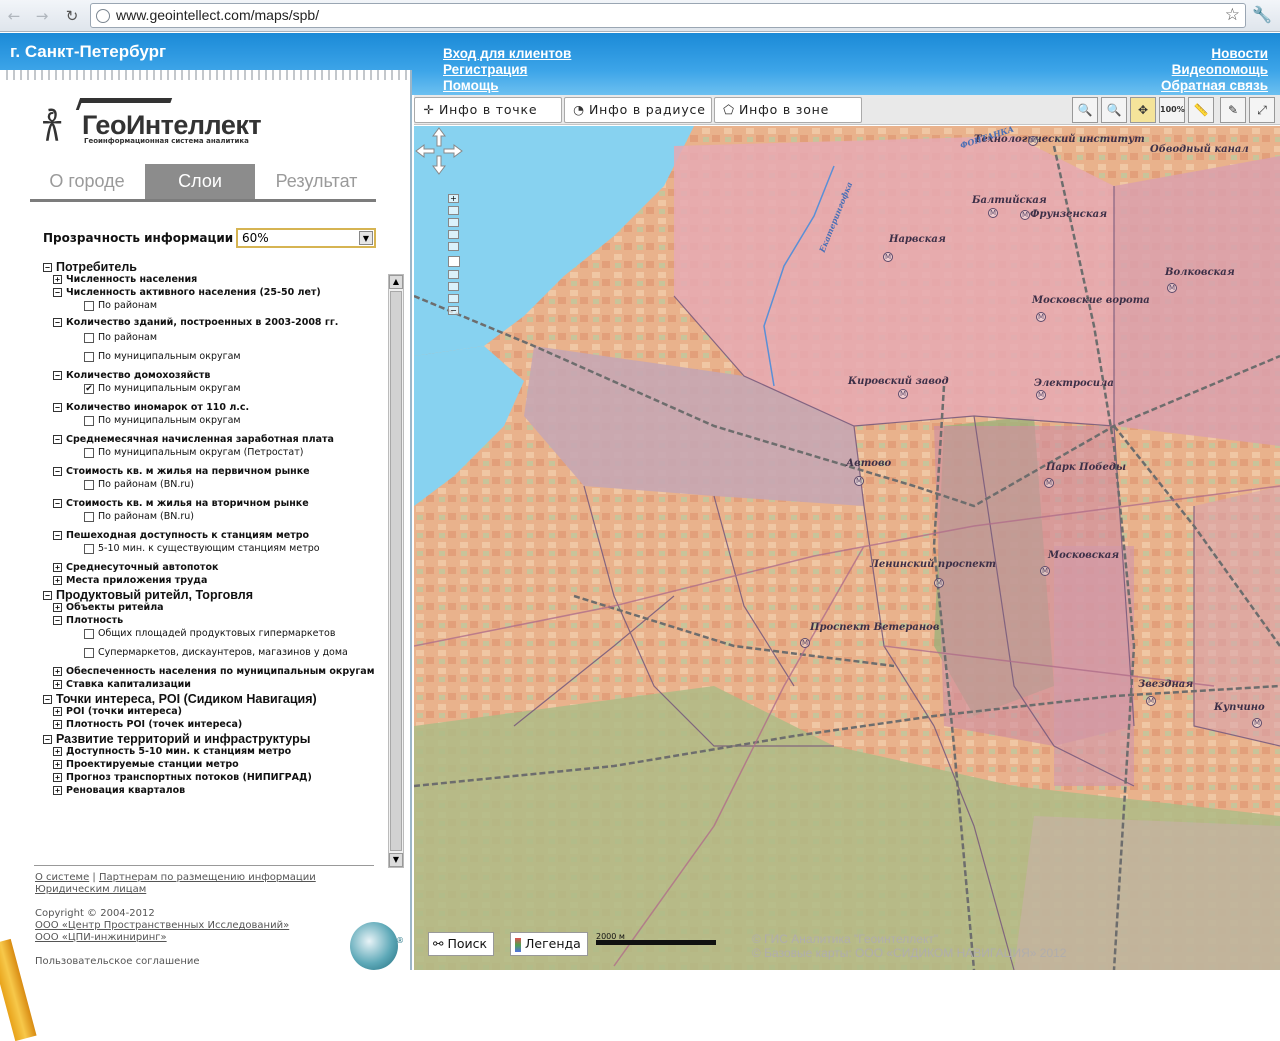  I want to click on zoom-out-icon: 🔍, so click(1114, 110).